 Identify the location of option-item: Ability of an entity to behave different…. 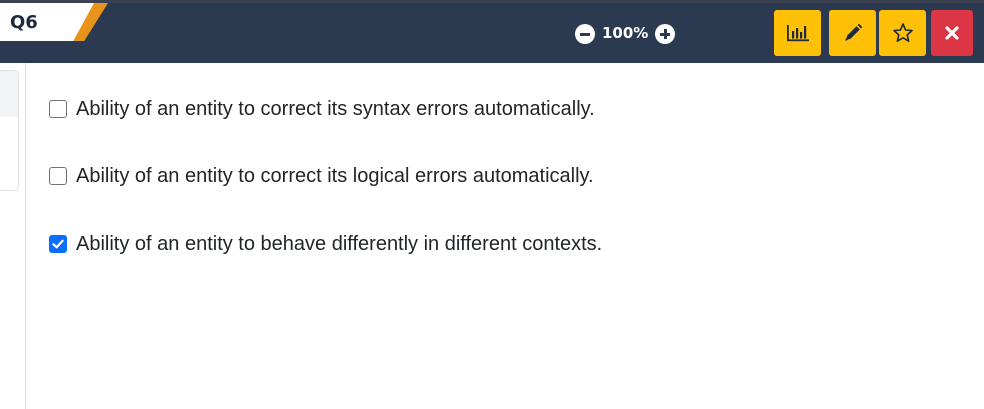
(325, 244).